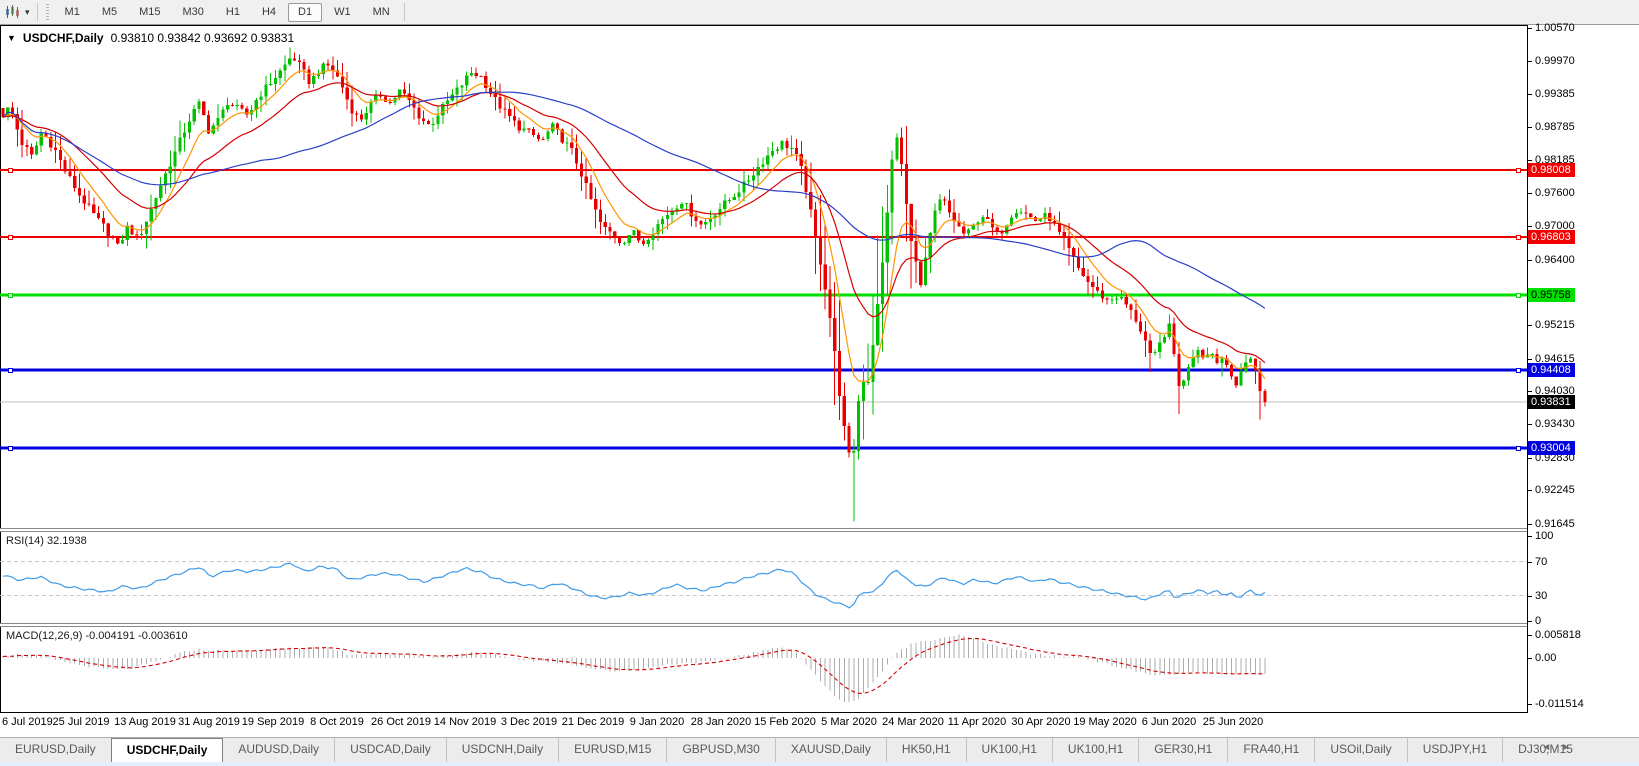 The height and width of the screenshot is (766, 1639). Describe the element at coordinates (612, 750) in the screenshot. I see `tab-eurusd-m15: EURUSD,M15` at that location.